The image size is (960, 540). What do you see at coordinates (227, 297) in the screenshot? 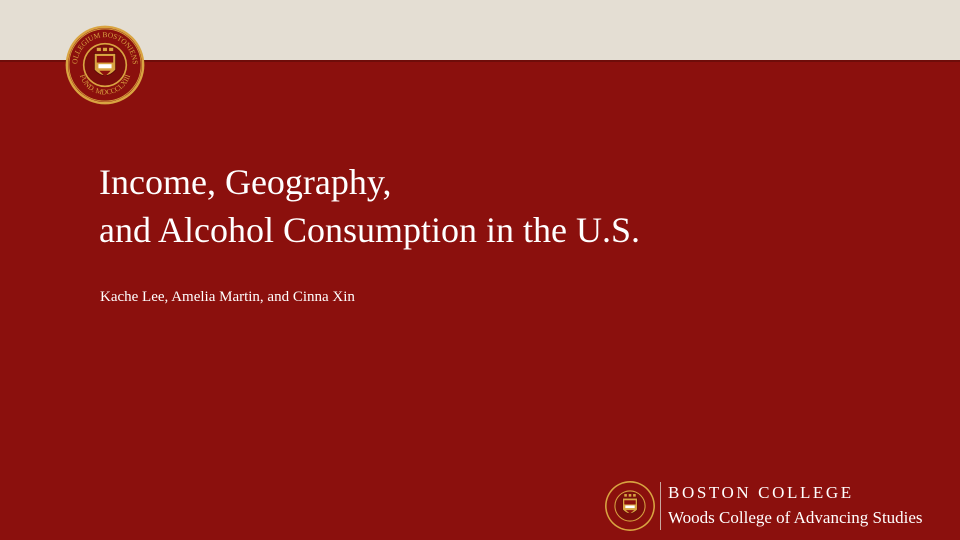
I see `author-list: Kache Lee, Amelia Martin, and Cinna Xin` at bounding box center [227, 297].